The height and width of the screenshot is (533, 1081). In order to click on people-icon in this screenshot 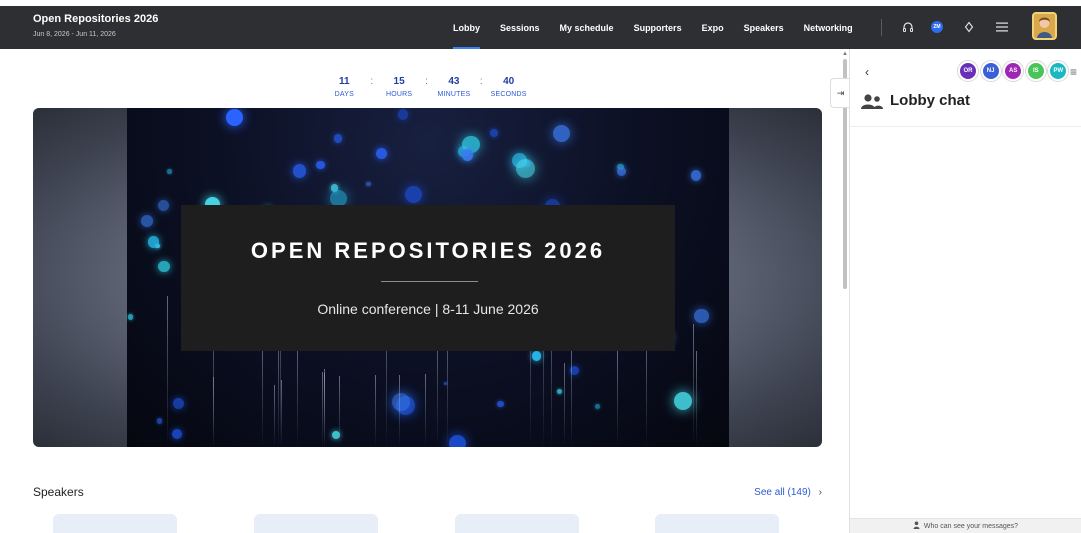, I will do `click(872, 101)`.